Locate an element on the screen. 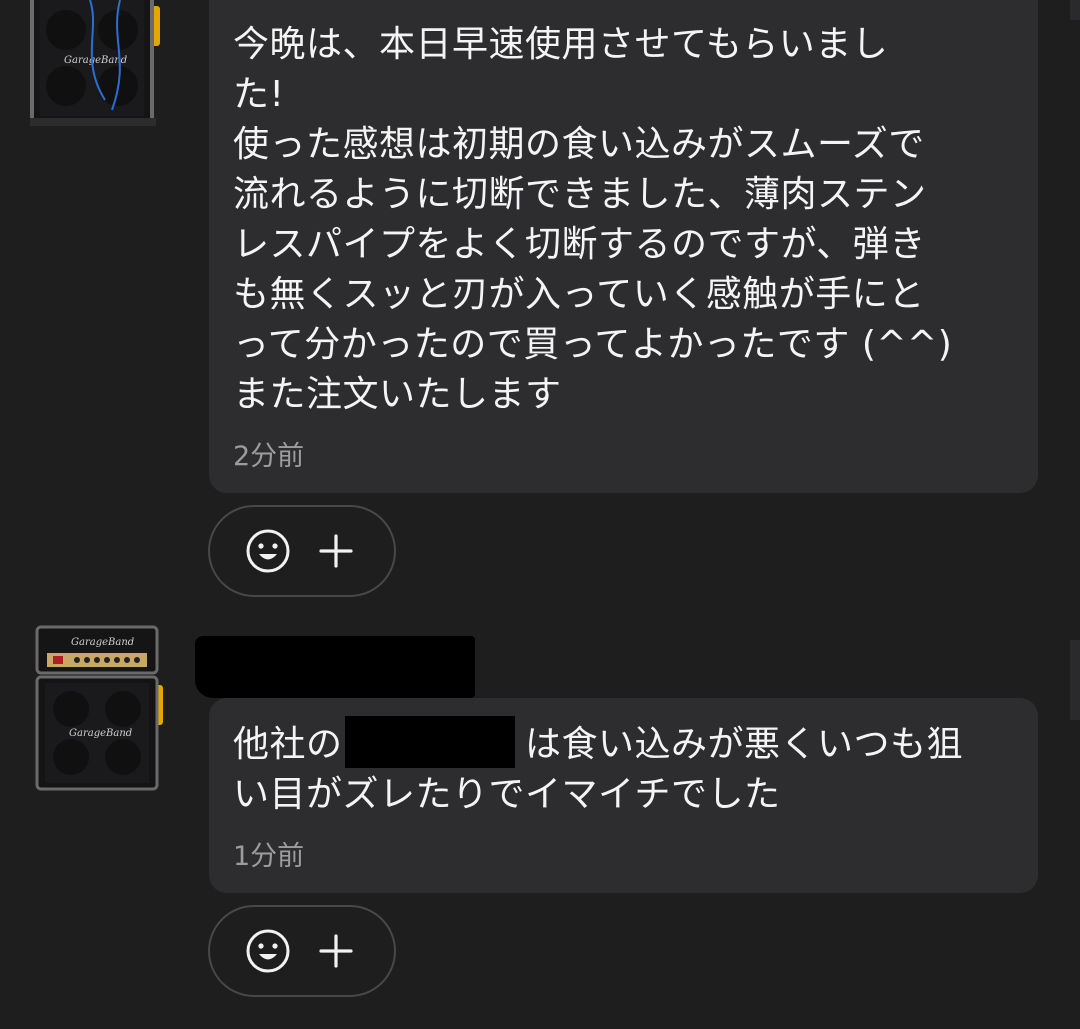  message-timestamp: 2分前 is located at coordinates (269, 456).